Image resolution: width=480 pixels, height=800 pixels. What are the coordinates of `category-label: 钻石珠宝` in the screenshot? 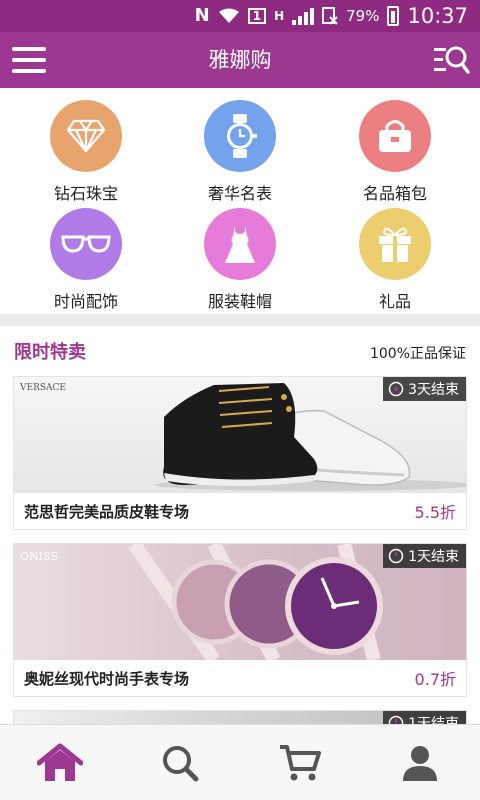 It's located at (85, 193).